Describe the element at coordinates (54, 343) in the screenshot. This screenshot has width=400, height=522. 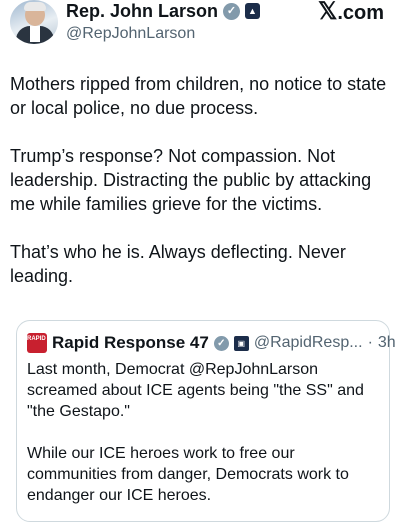
I see `rapid-response-logo-icon: RAPID RESPONSE` at that location.